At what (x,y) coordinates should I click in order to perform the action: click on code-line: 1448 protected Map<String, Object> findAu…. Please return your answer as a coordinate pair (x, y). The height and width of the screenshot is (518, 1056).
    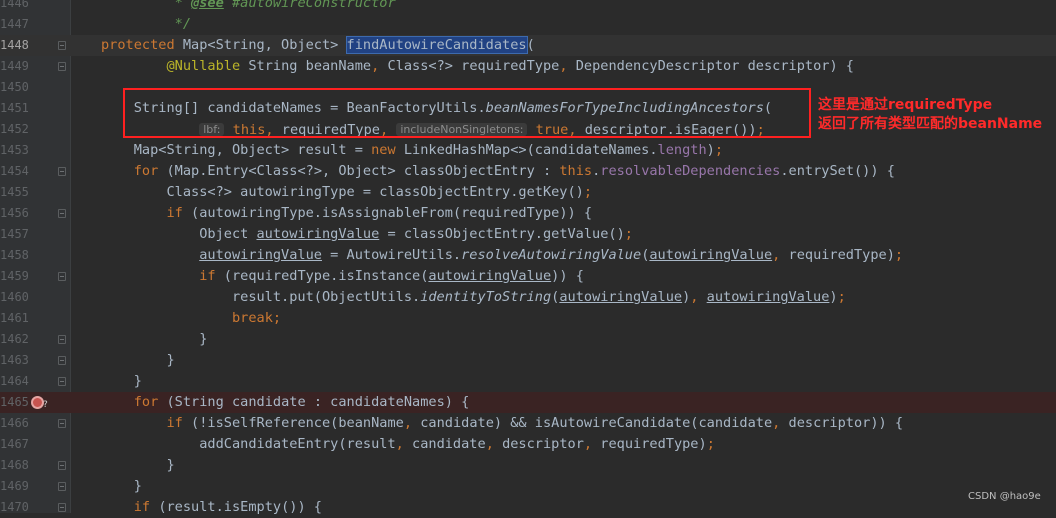
    Looking at the image, I should click on (528, 45).